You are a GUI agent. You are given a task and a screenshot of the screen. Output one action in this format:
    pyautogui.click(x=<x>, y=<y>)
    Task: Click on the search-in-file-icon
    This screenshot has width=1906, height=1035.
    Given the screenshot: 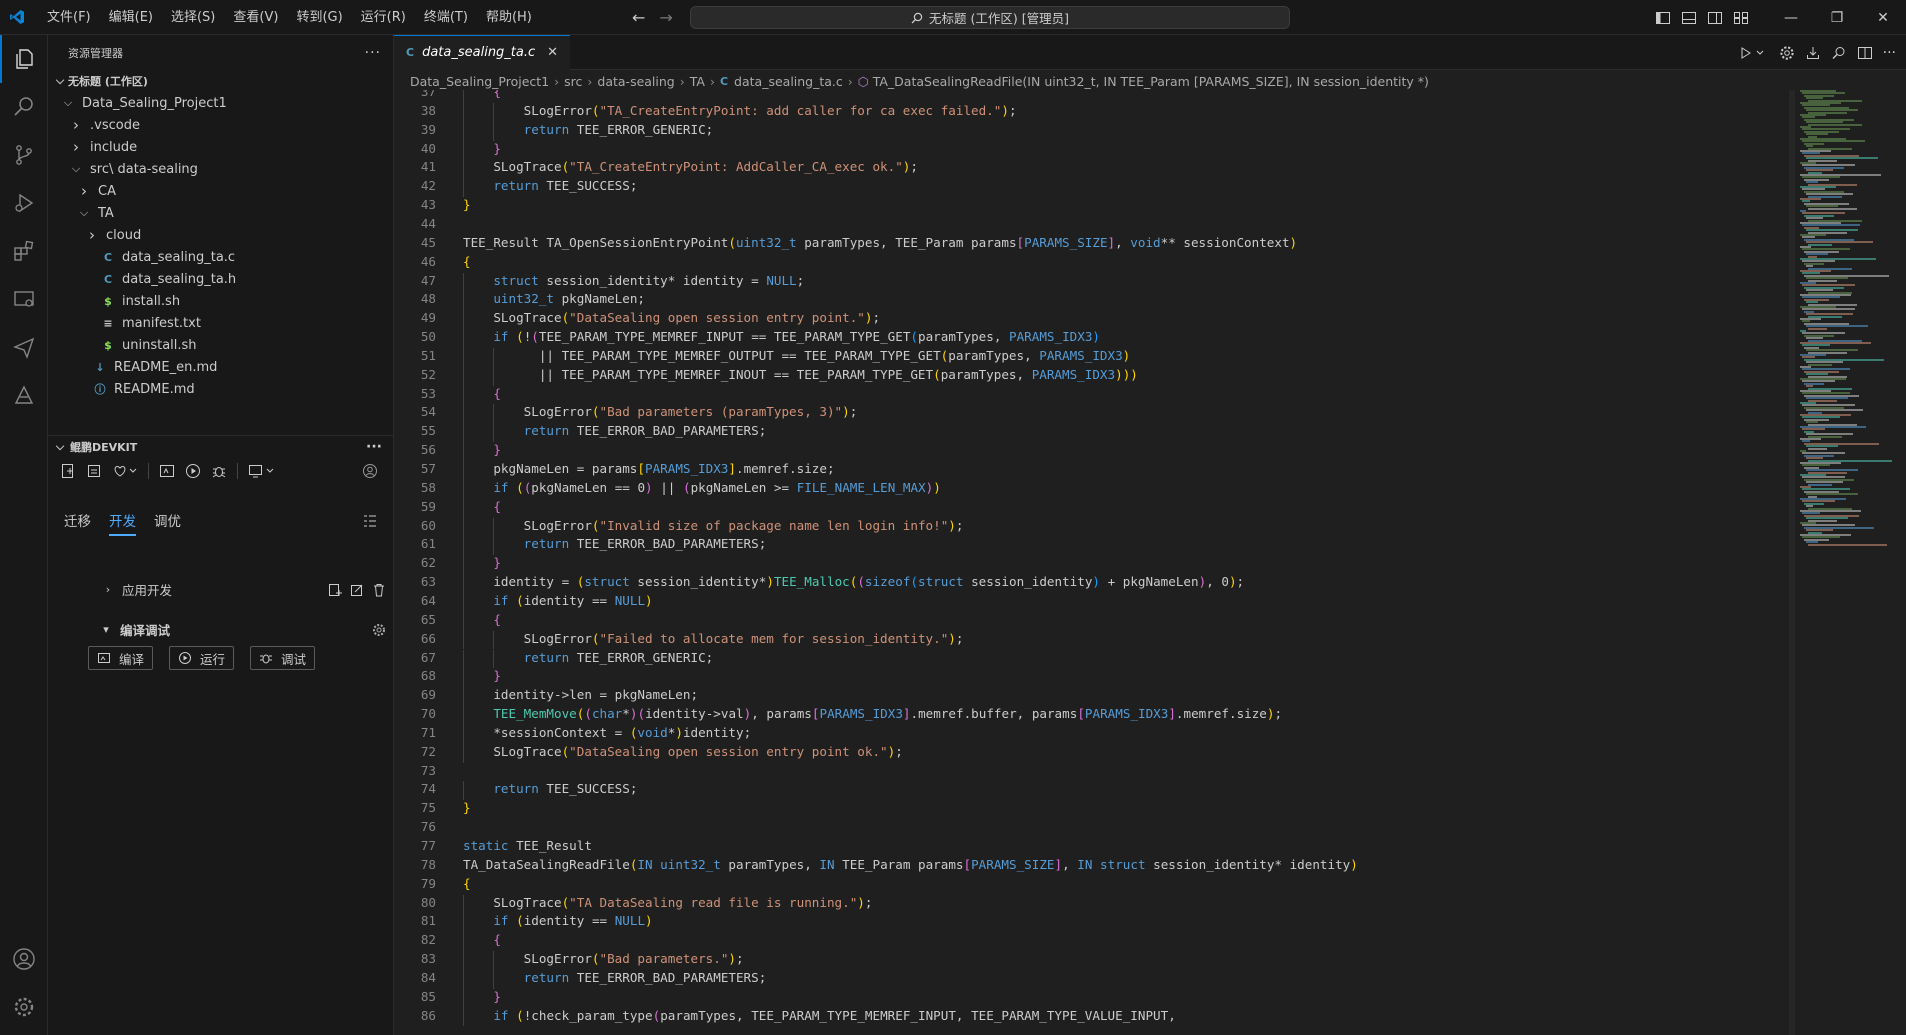 What is the action you would take?
    pyautogui.click(x=1839, y=53)
    